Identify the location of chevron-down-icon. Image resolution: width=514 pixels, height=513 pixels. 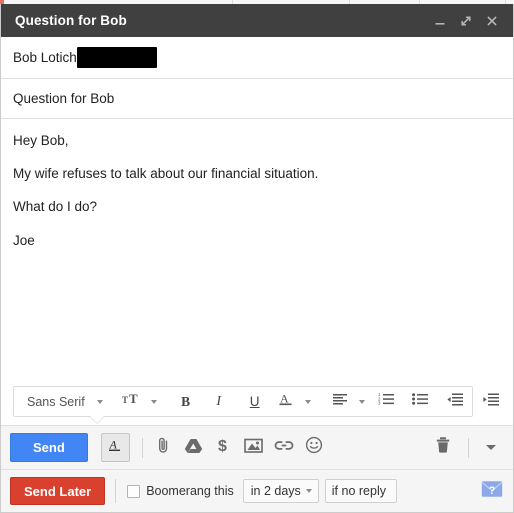
(99, 401).